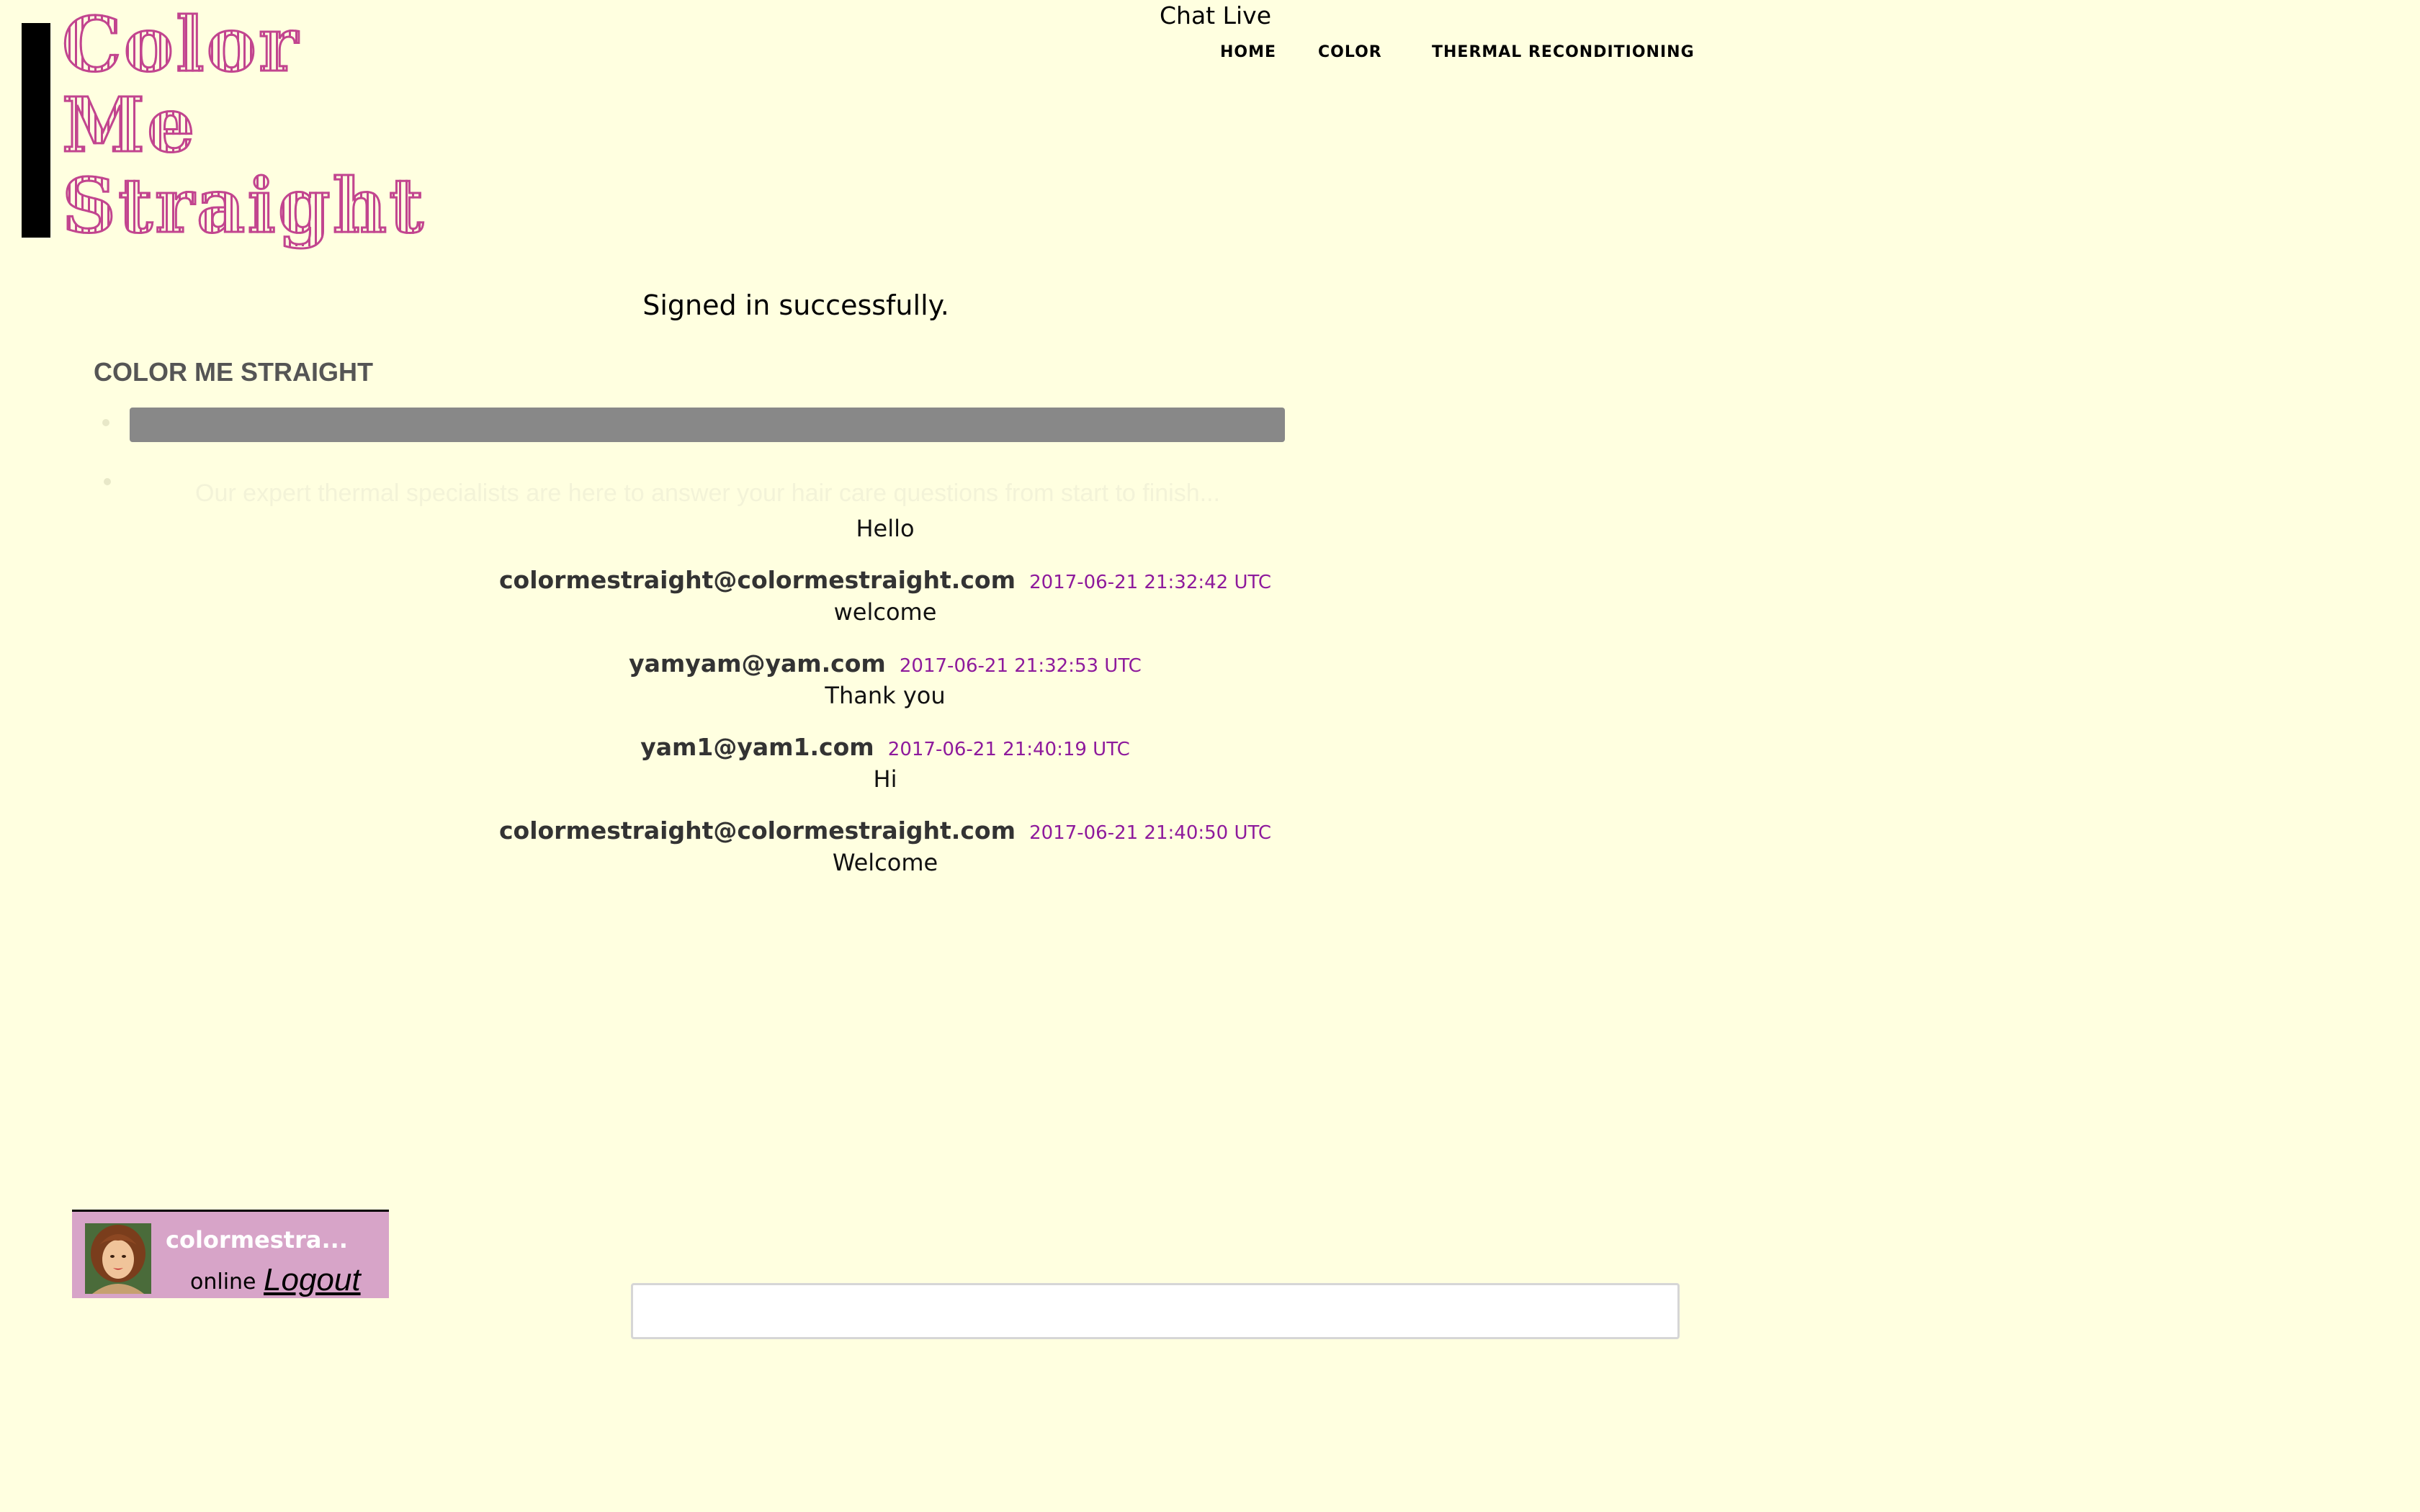  What do you see at coordinates (223, 1282) in the screenshot?
I see `user-status: online` at bounding box center [223, 1282].